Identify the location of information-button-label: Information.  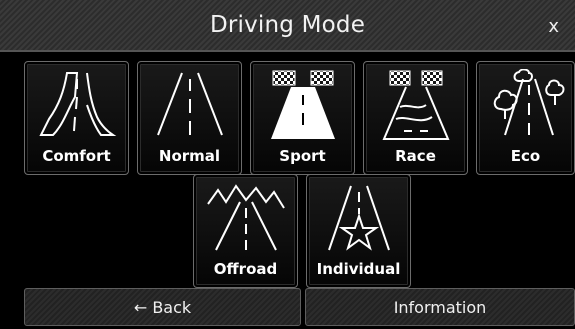
(440, 307).